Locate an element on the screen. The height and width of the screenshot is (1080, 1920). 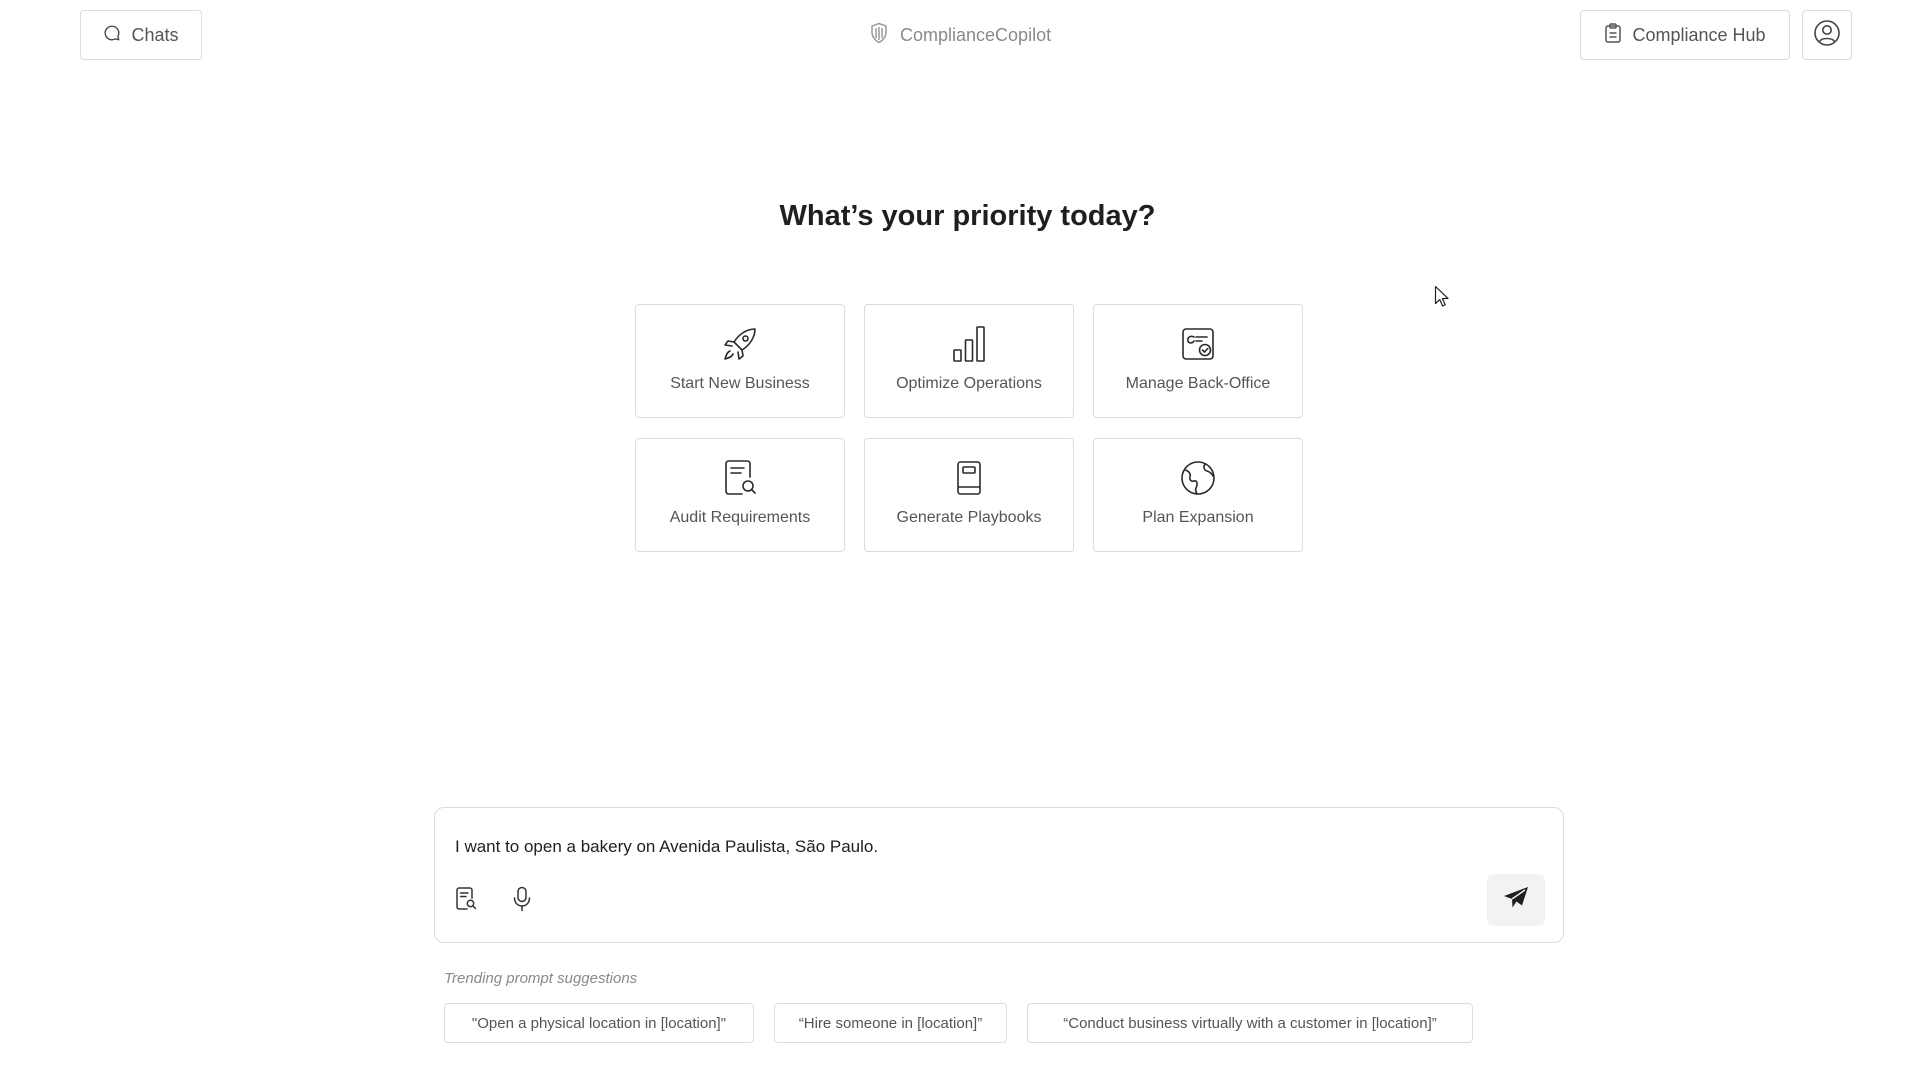
clipboard-icon is located at coordinates (1613, 35).